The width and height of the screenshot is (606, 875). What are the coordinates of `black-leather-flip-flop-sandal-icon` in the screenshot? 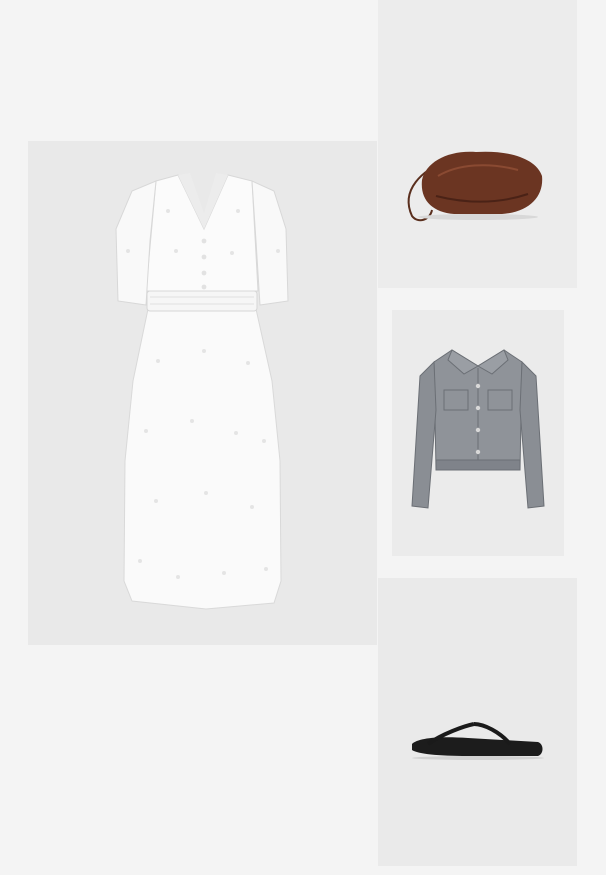 It's located at (478, 741).